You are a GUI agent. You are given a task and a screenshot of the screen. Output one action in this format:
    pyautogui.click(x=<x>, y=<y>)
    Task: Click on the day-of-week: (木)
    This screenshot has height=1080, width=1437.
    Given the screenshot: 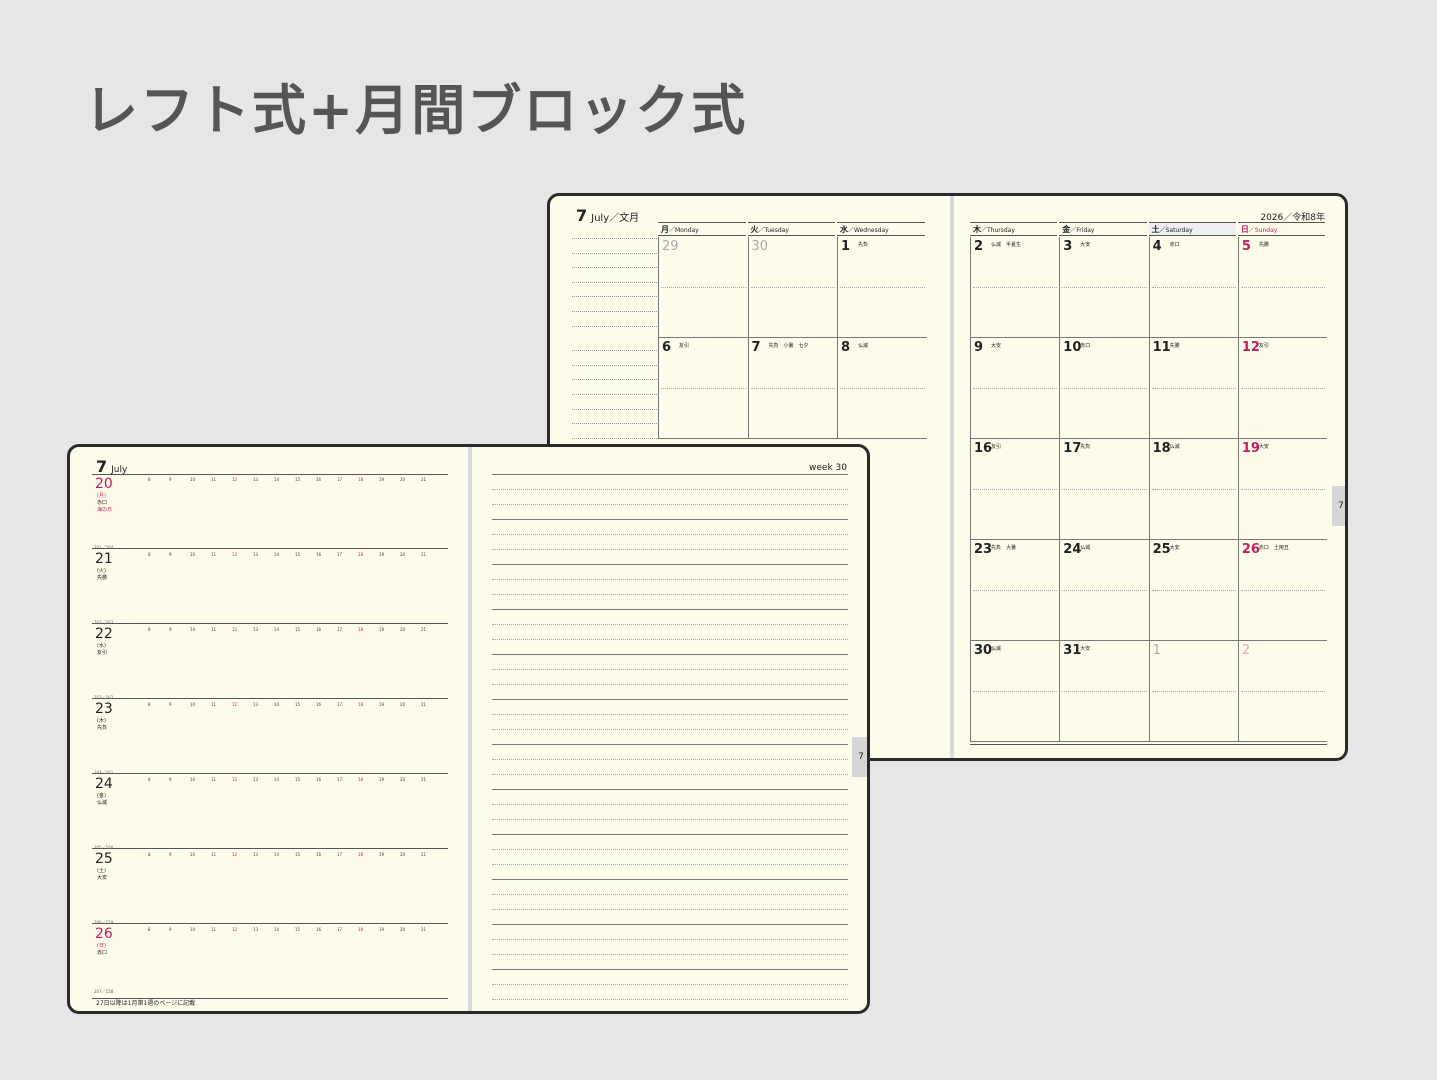 What is the action you would take?
    pyautogui.click(x=101, y=721)
    